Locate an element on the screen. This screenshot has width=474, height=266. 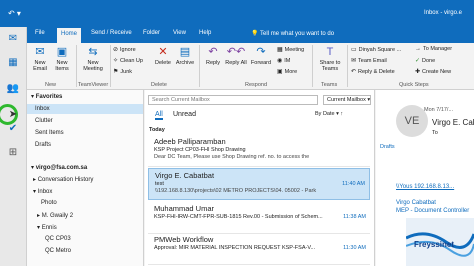
to-label: To is located at coordinates (435, 133).